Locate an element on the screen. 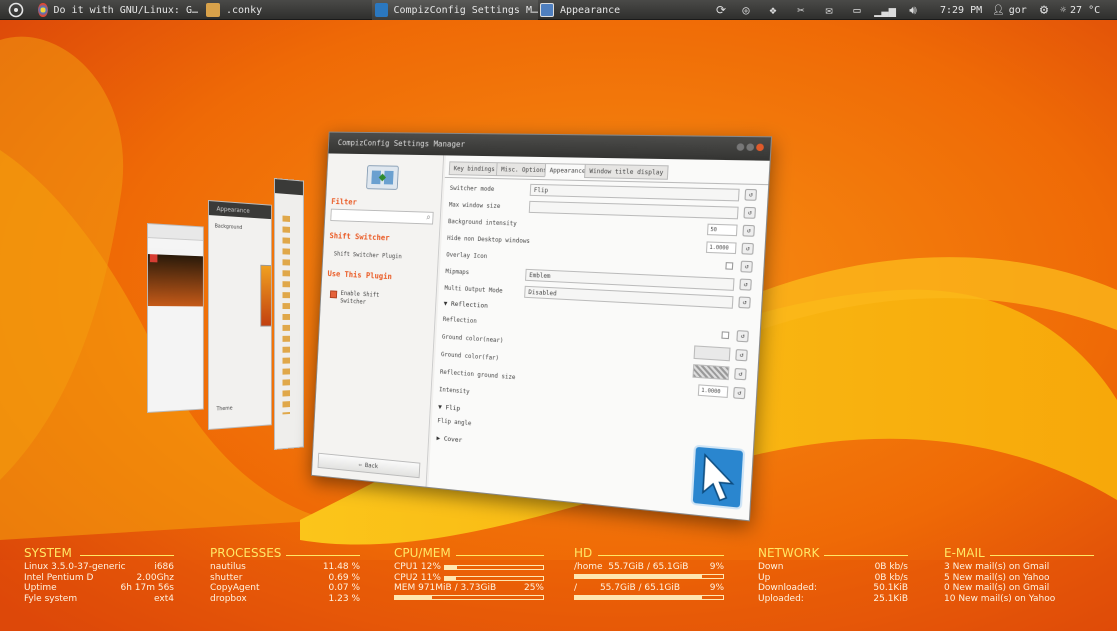 This screenshot has height=631, width=1117. conky-heading: HD is located at coordinates (649, 554).